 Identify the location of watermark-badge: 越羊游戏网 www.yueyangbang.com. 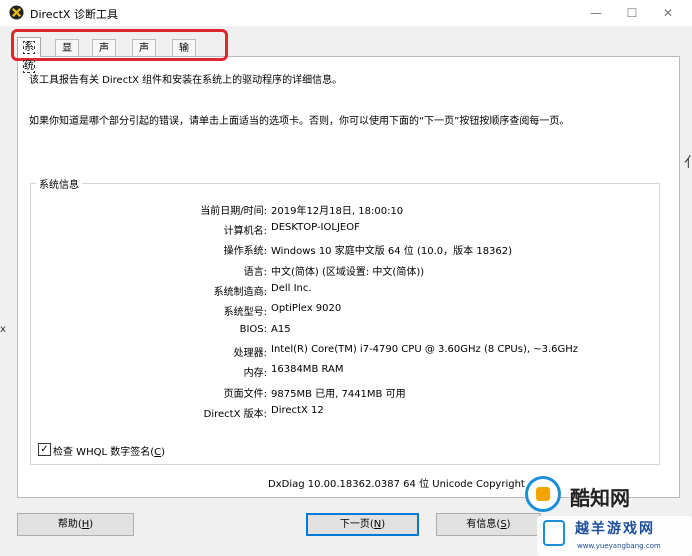
(614, 536).